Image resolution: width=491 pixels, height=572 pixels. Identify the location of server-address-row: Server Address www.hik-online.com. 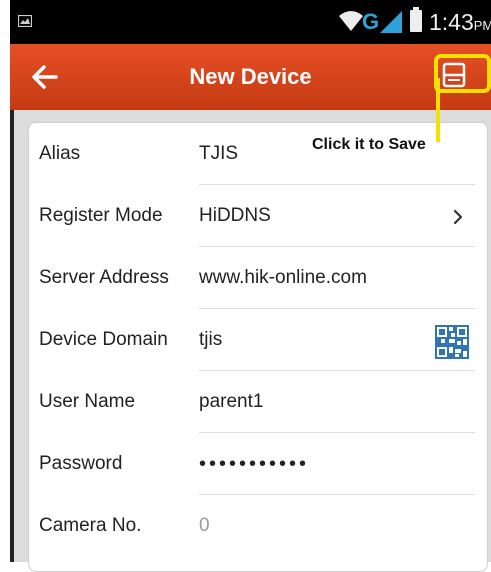
(258, 278).